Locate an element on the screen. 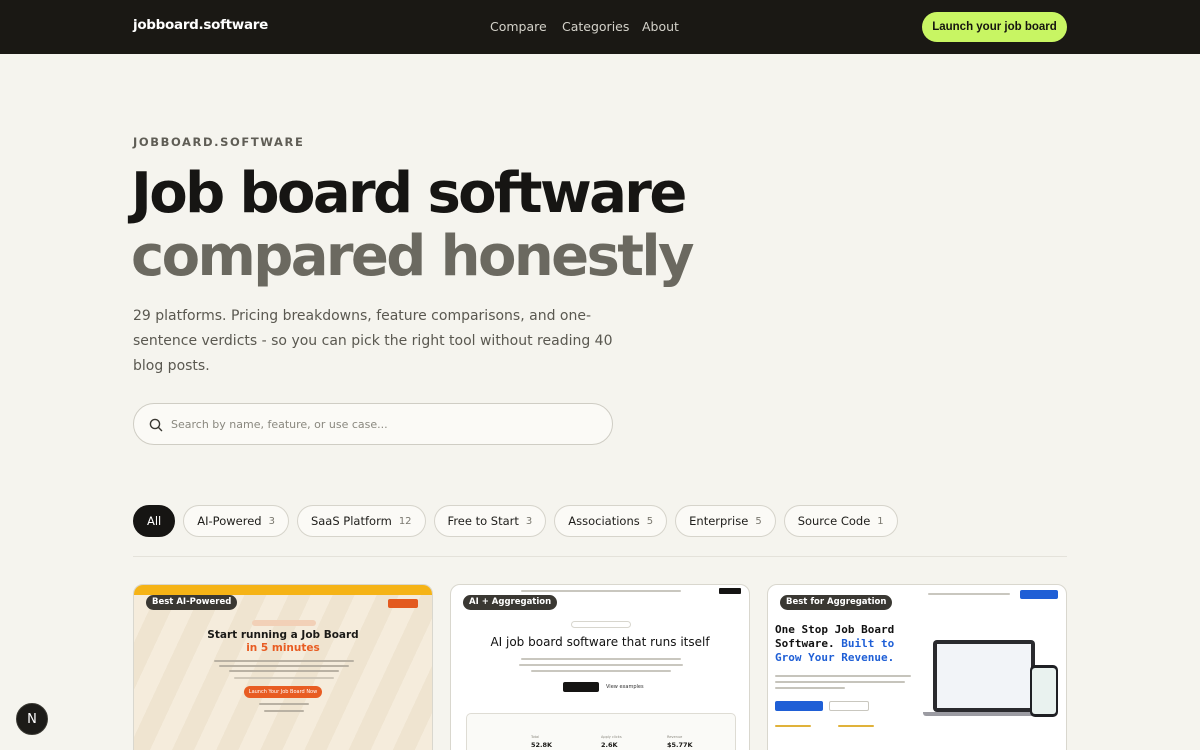 The image size is (1200, 750). search-bar is located at coordinates (373, 424).